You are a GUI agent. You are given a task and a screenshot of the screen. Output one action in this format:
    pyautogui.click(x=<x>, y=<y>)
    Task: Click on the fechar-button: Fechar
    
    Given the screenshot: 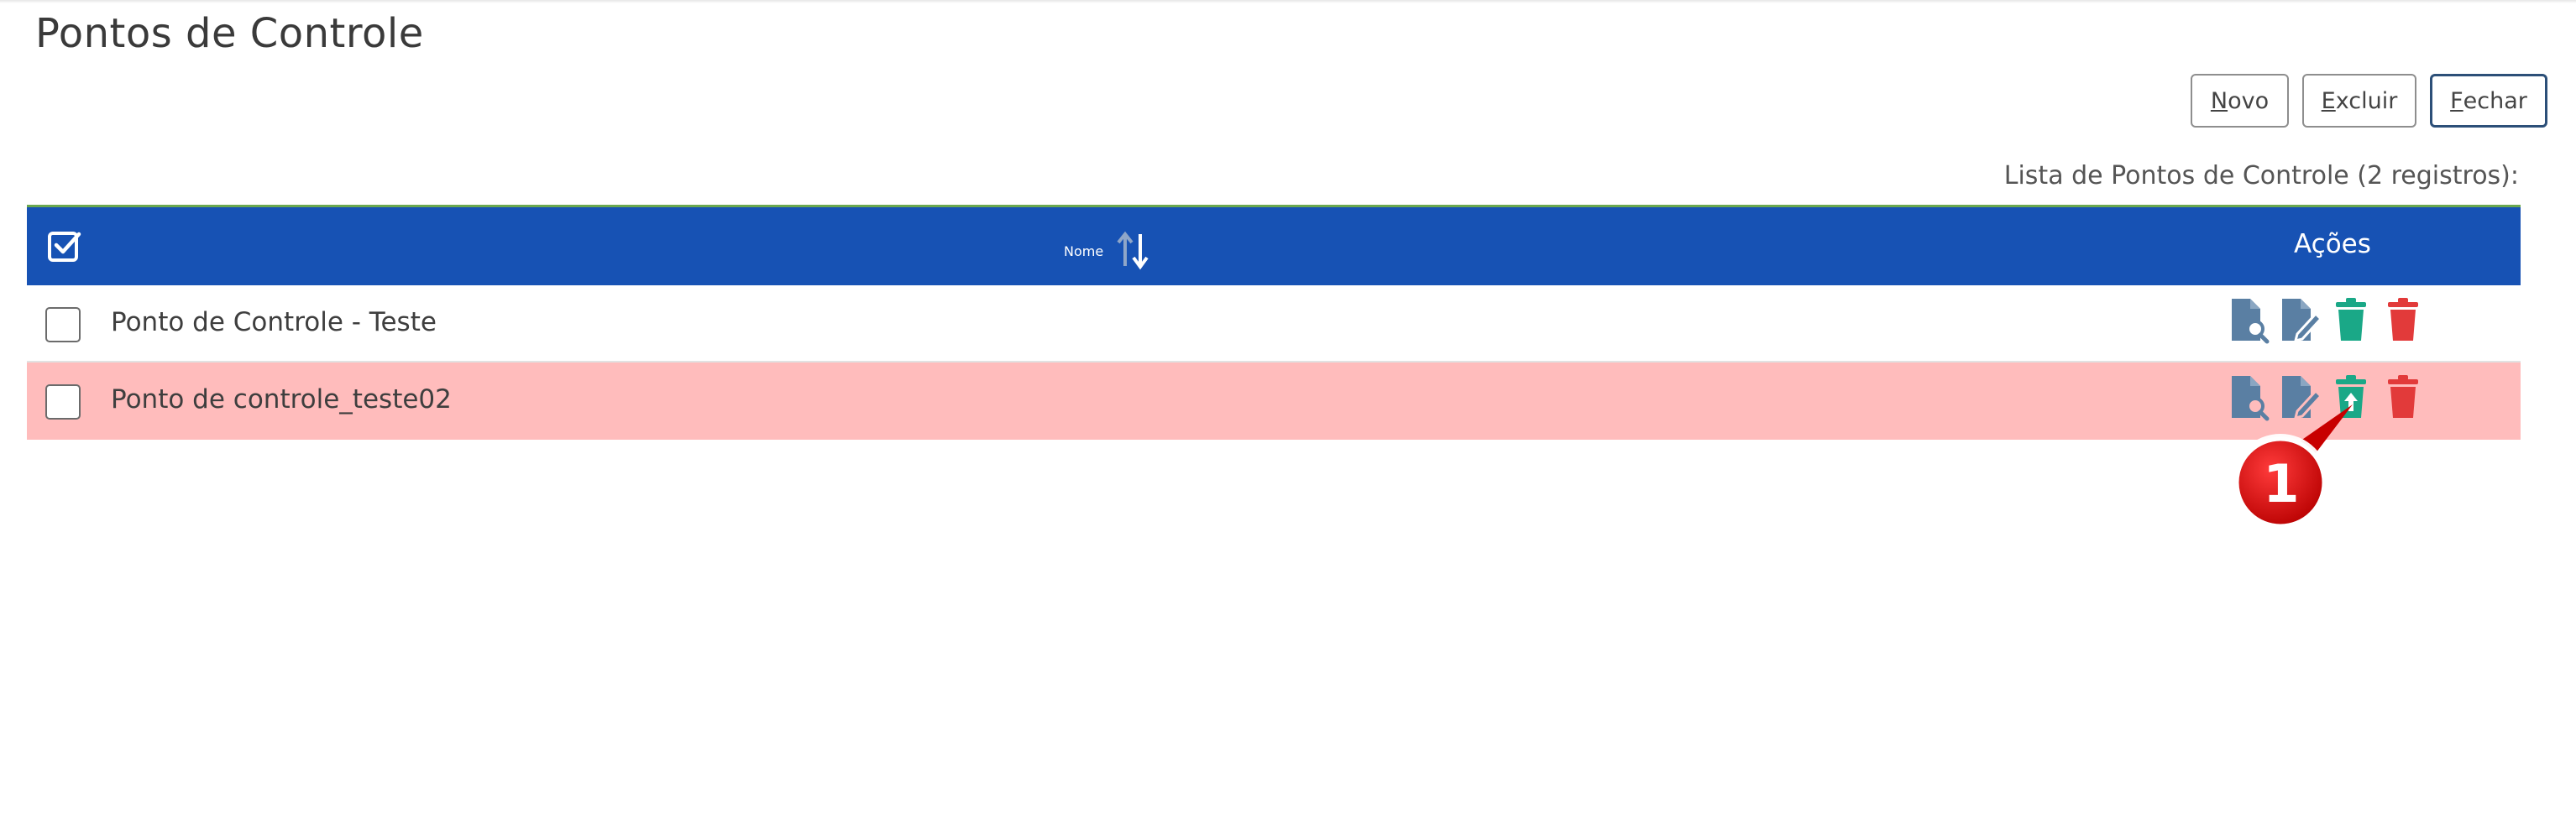 What is the action you would take?
    pyautogui.click(x=2488, y=101)
    